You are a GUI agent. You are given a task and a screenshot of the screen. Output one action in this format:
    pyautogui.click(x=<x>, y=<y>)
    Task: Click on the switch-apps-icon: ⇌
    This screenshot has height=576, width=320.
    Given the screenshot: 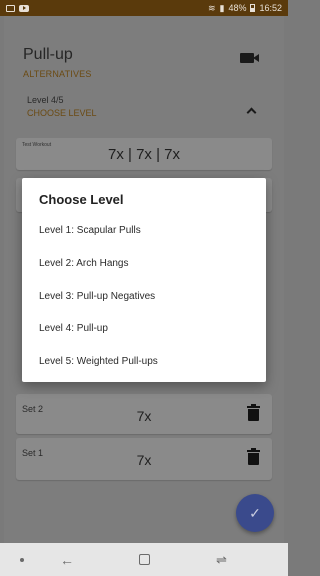 What is the action you would take?
    pyautogui.click(x=221, y=560)
    